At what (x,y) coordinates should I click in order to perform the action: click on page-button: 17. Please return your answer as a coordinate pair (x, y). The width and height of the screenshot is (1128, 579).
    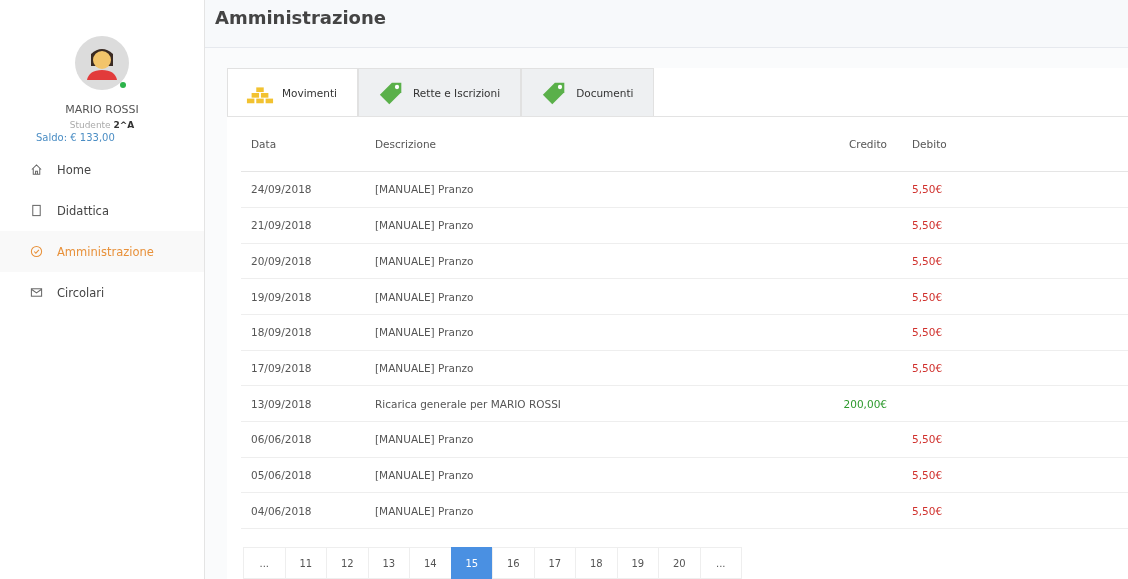
    Looking at the image, I should click on (554, 563).